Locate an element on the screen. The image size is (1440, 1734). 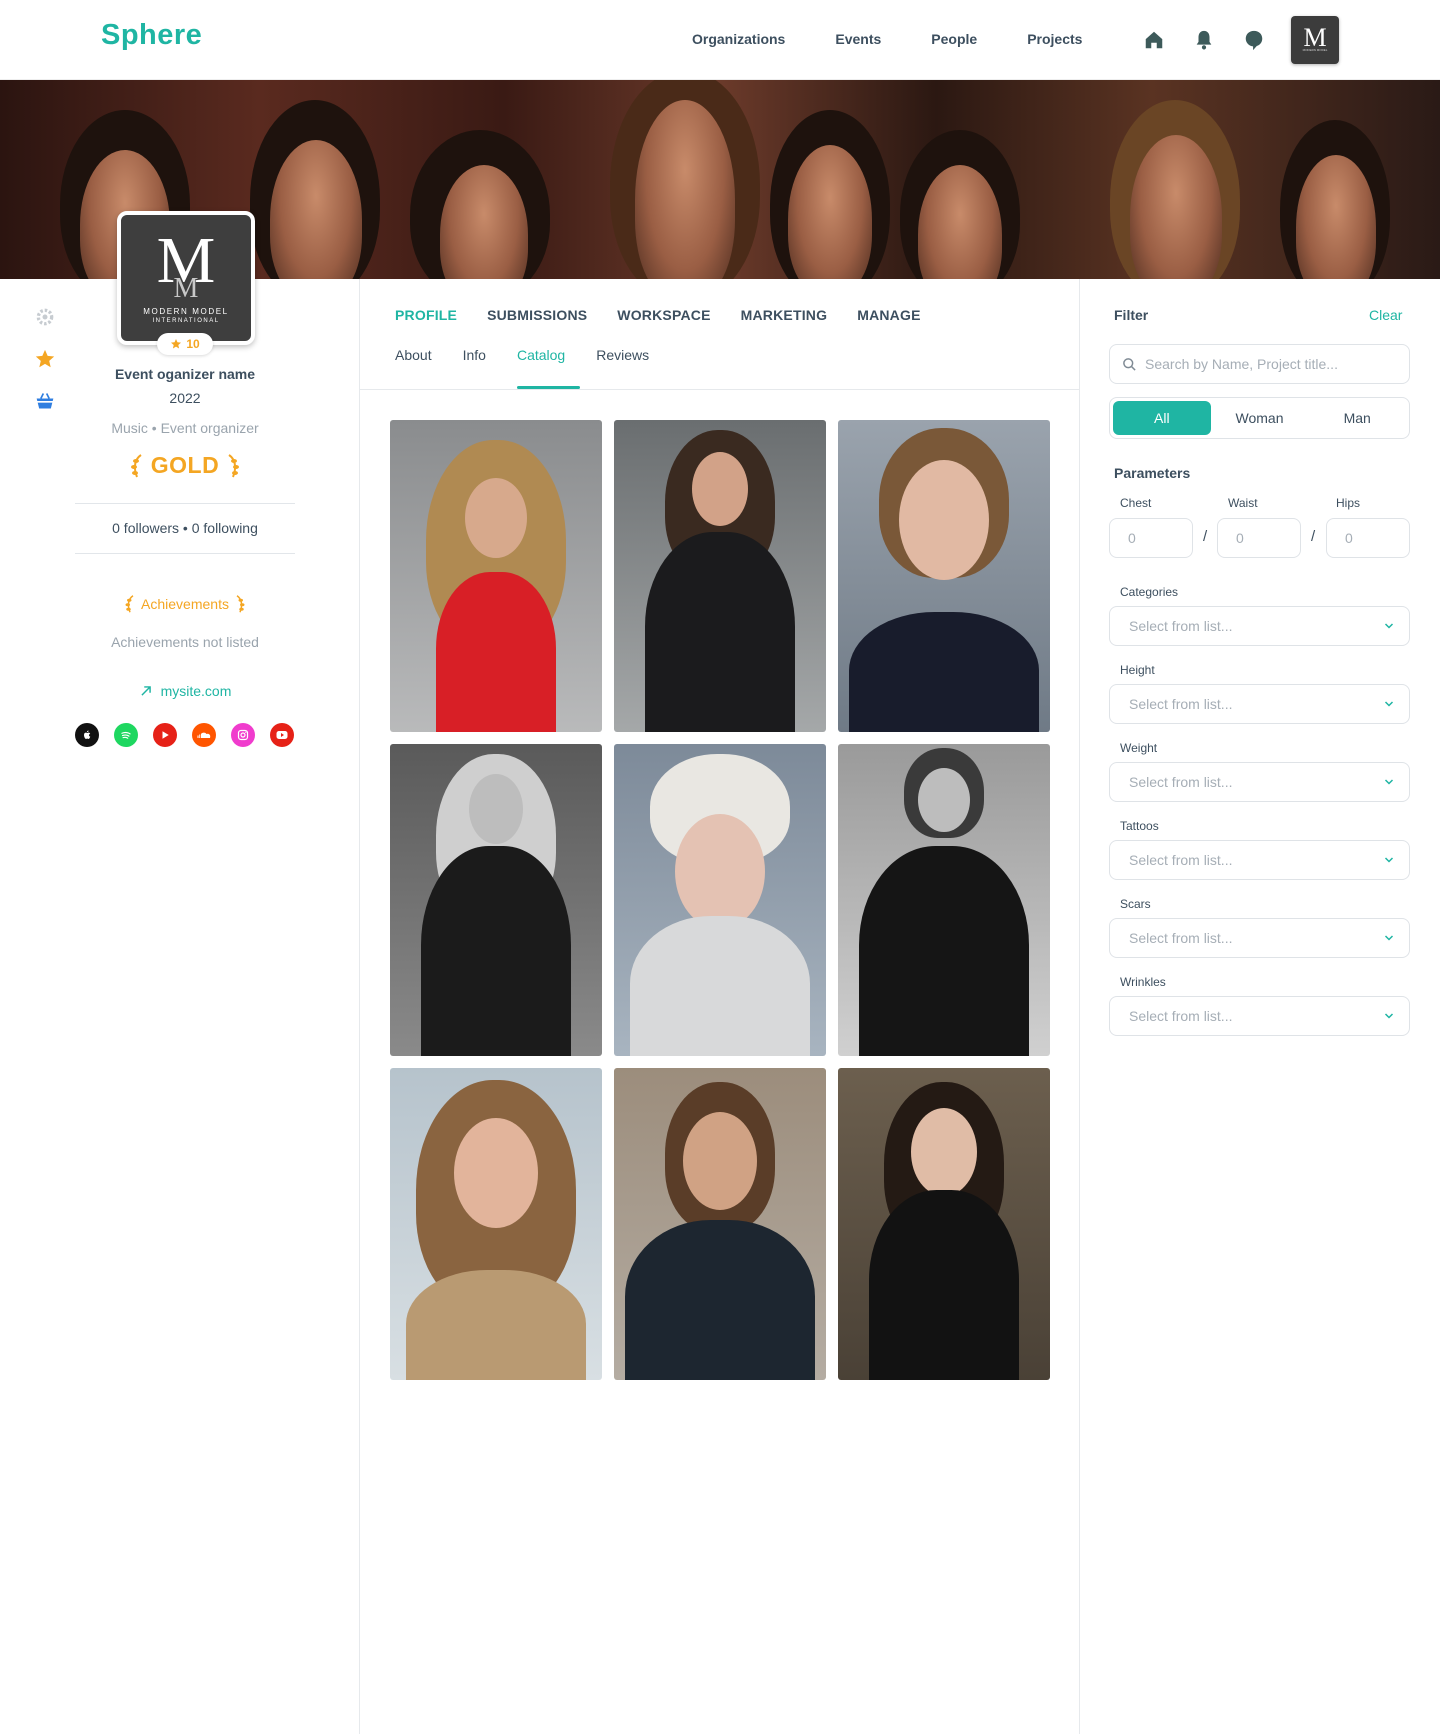
sub-tabs: About Info Catalog Reviews is located at coordinates (537, 355).